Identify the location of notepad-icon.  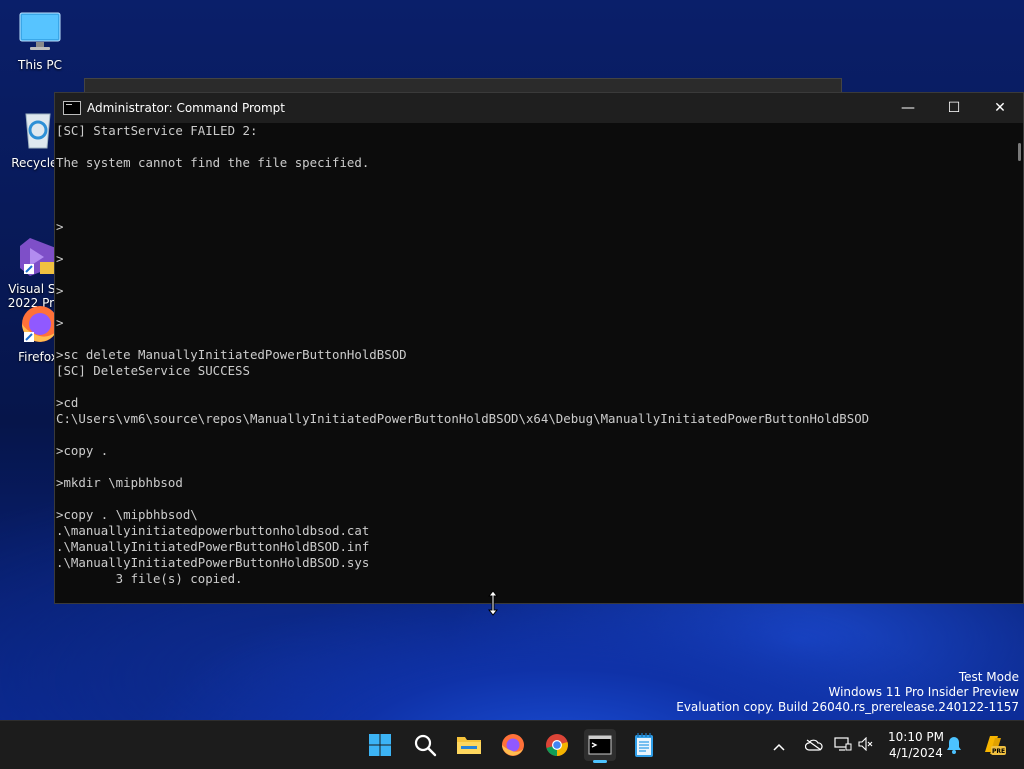
(644, 745).